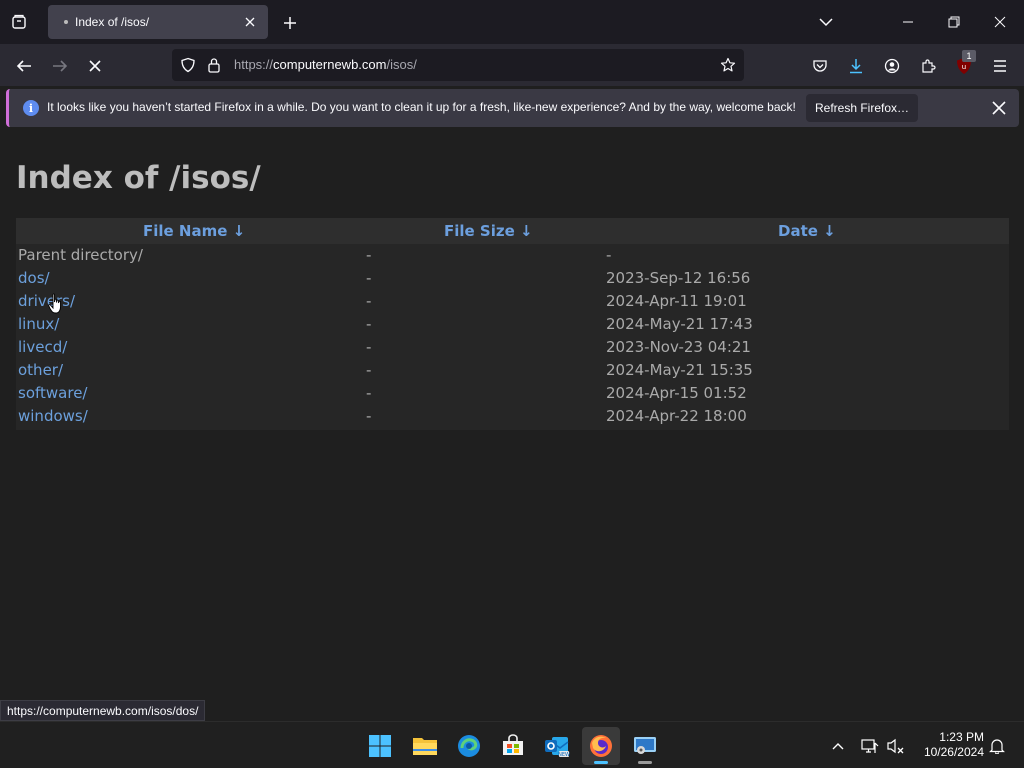 The width and height of the screenshot is (1024, 768). Describe the element at coordinates (66, 22) in the screenshot. I see `loading-dot-icon` at that location.